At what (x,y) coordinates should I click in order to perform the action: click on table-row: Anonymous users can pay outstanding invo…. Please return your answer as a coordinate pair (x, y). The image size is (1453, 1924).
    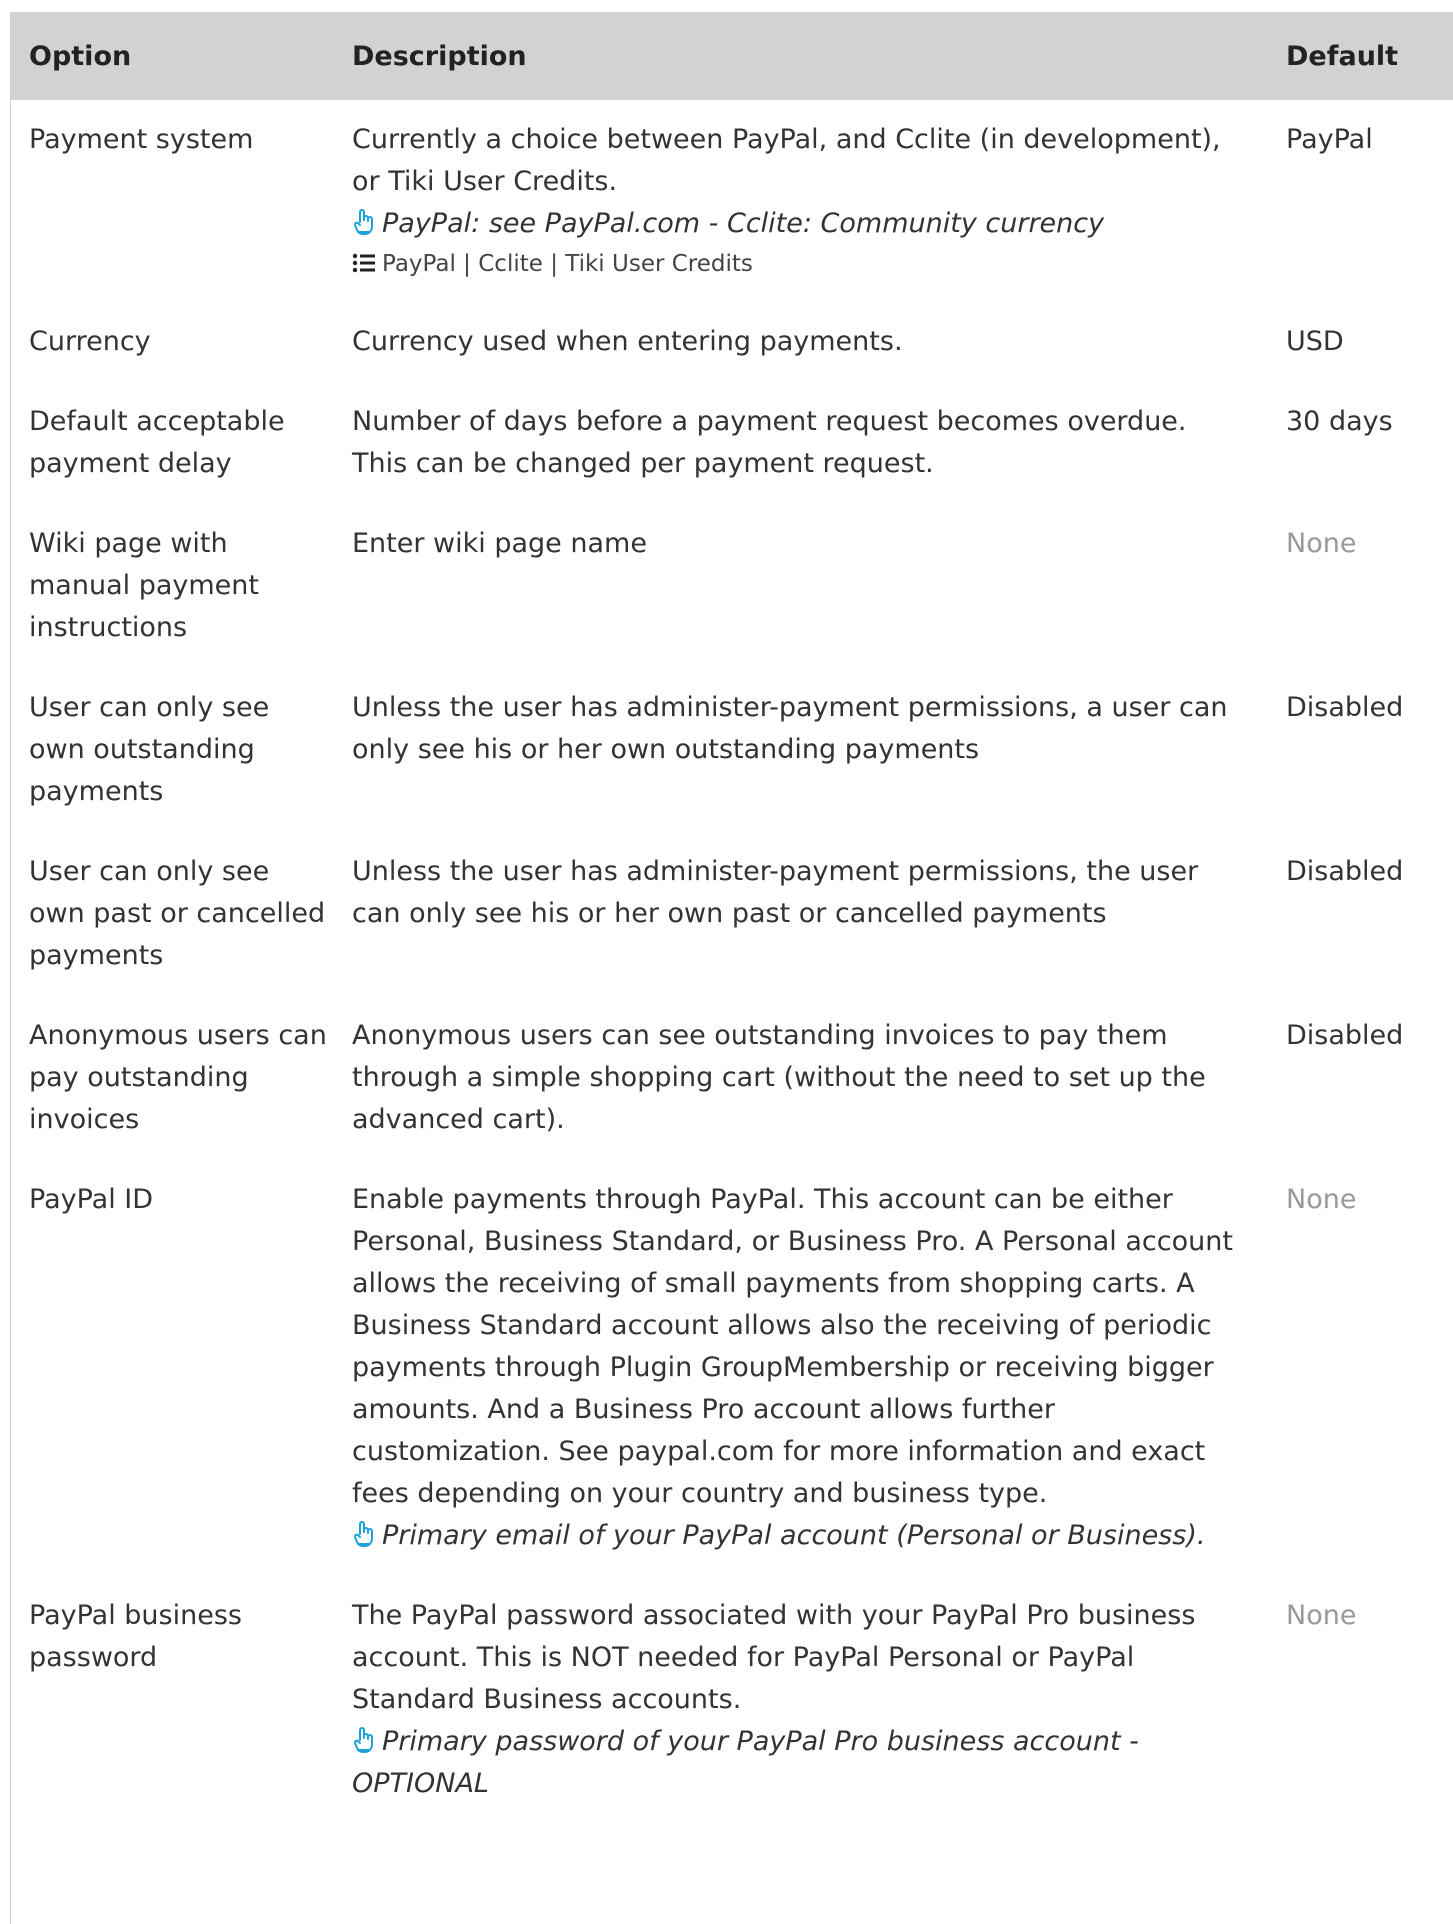
    Looking at the image, I should click on (732, 1078).